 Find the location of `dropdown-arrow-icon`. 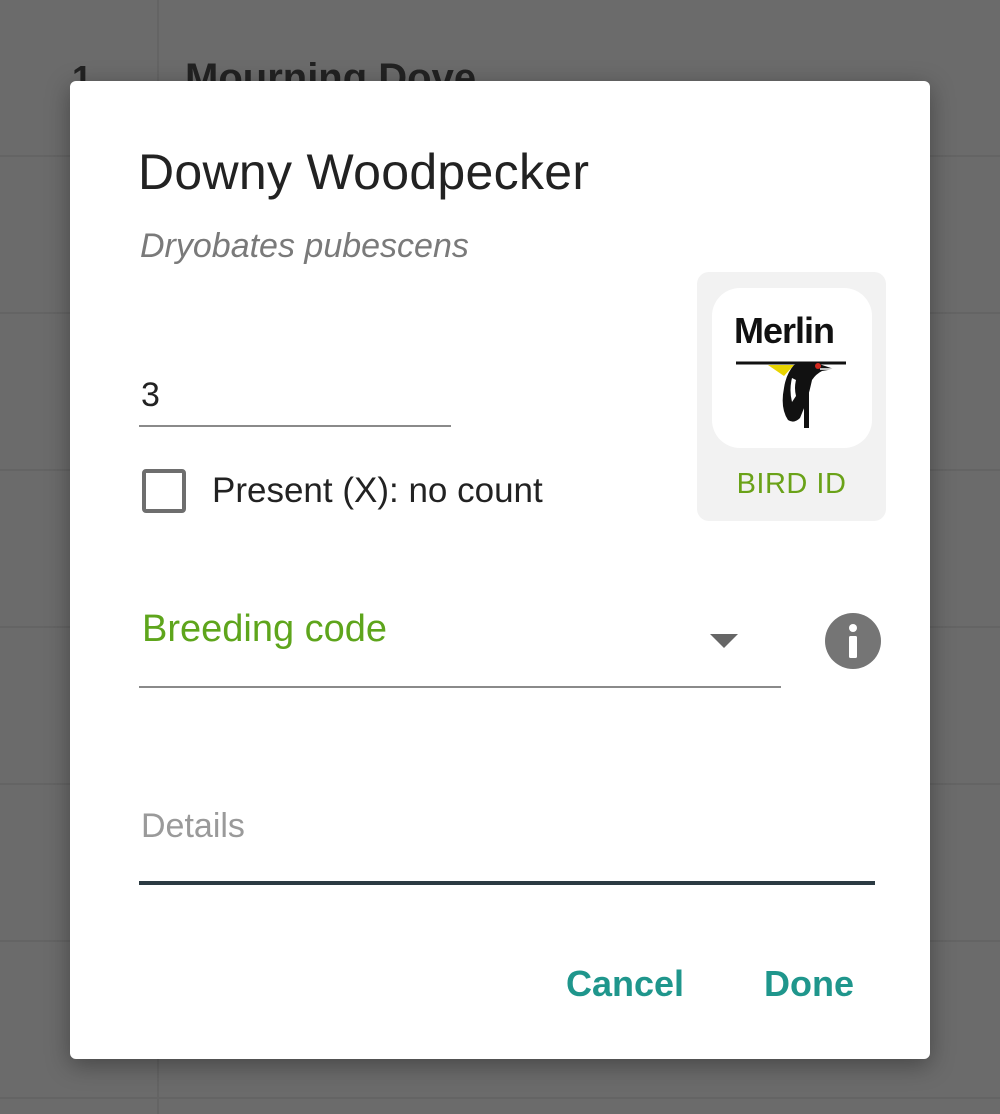

dropdown-arrow-icon is located at coordinates (724, 641).